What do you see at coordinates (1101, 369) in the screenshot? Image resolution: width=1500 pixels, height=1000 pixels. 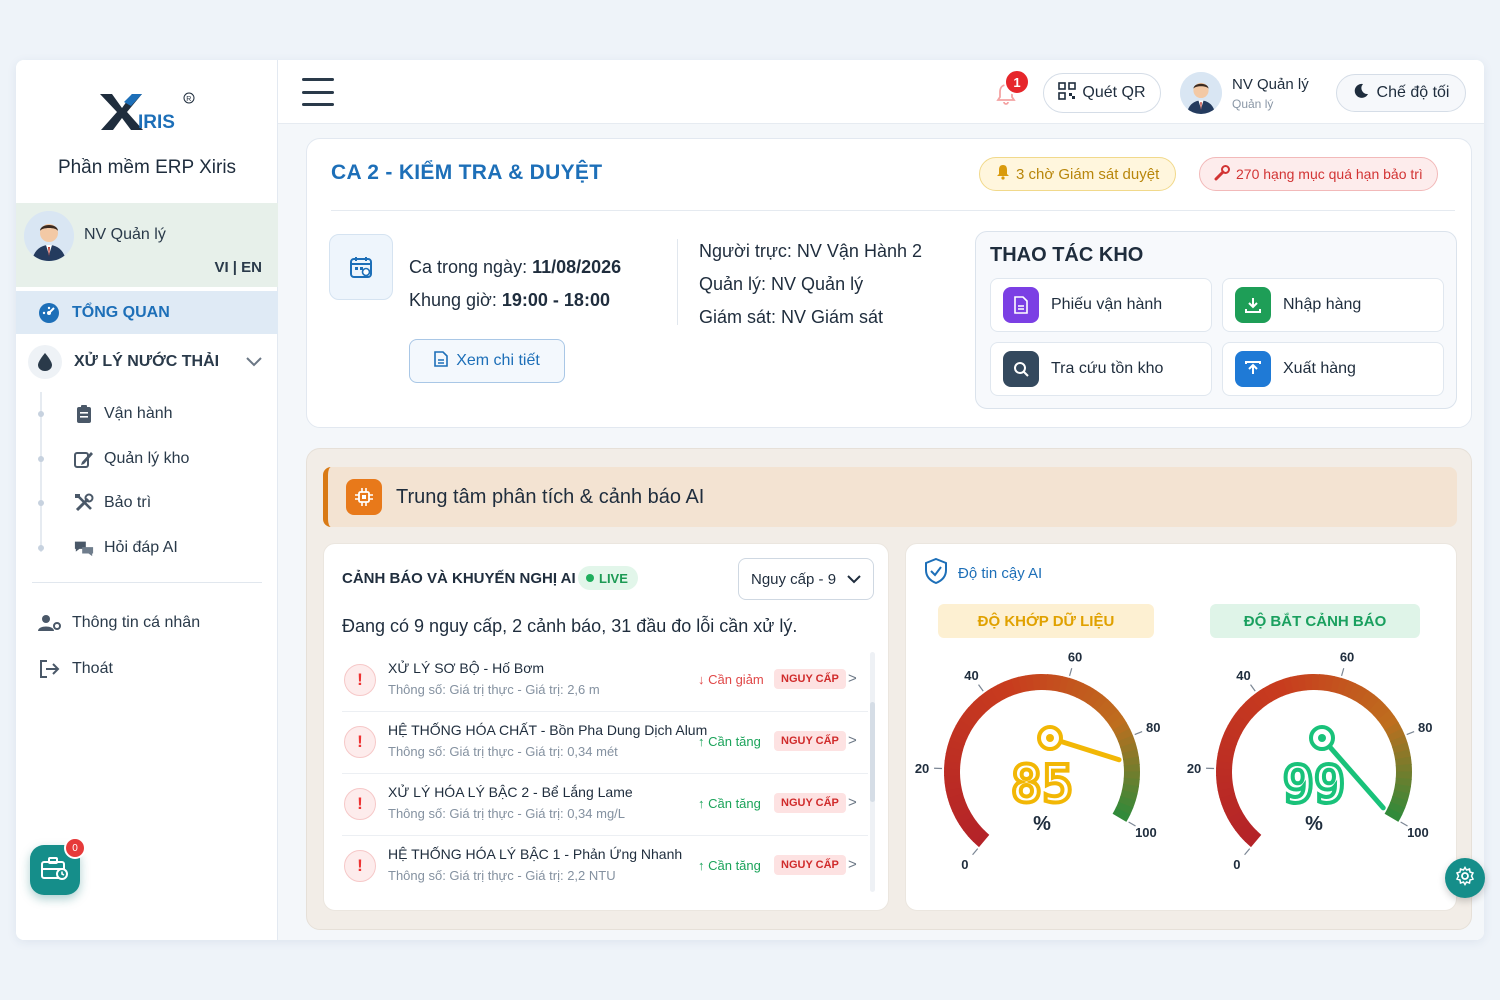 I see `stock-lookup-button: Tra cứu tồn kho` at bounding box center [1101, 369].